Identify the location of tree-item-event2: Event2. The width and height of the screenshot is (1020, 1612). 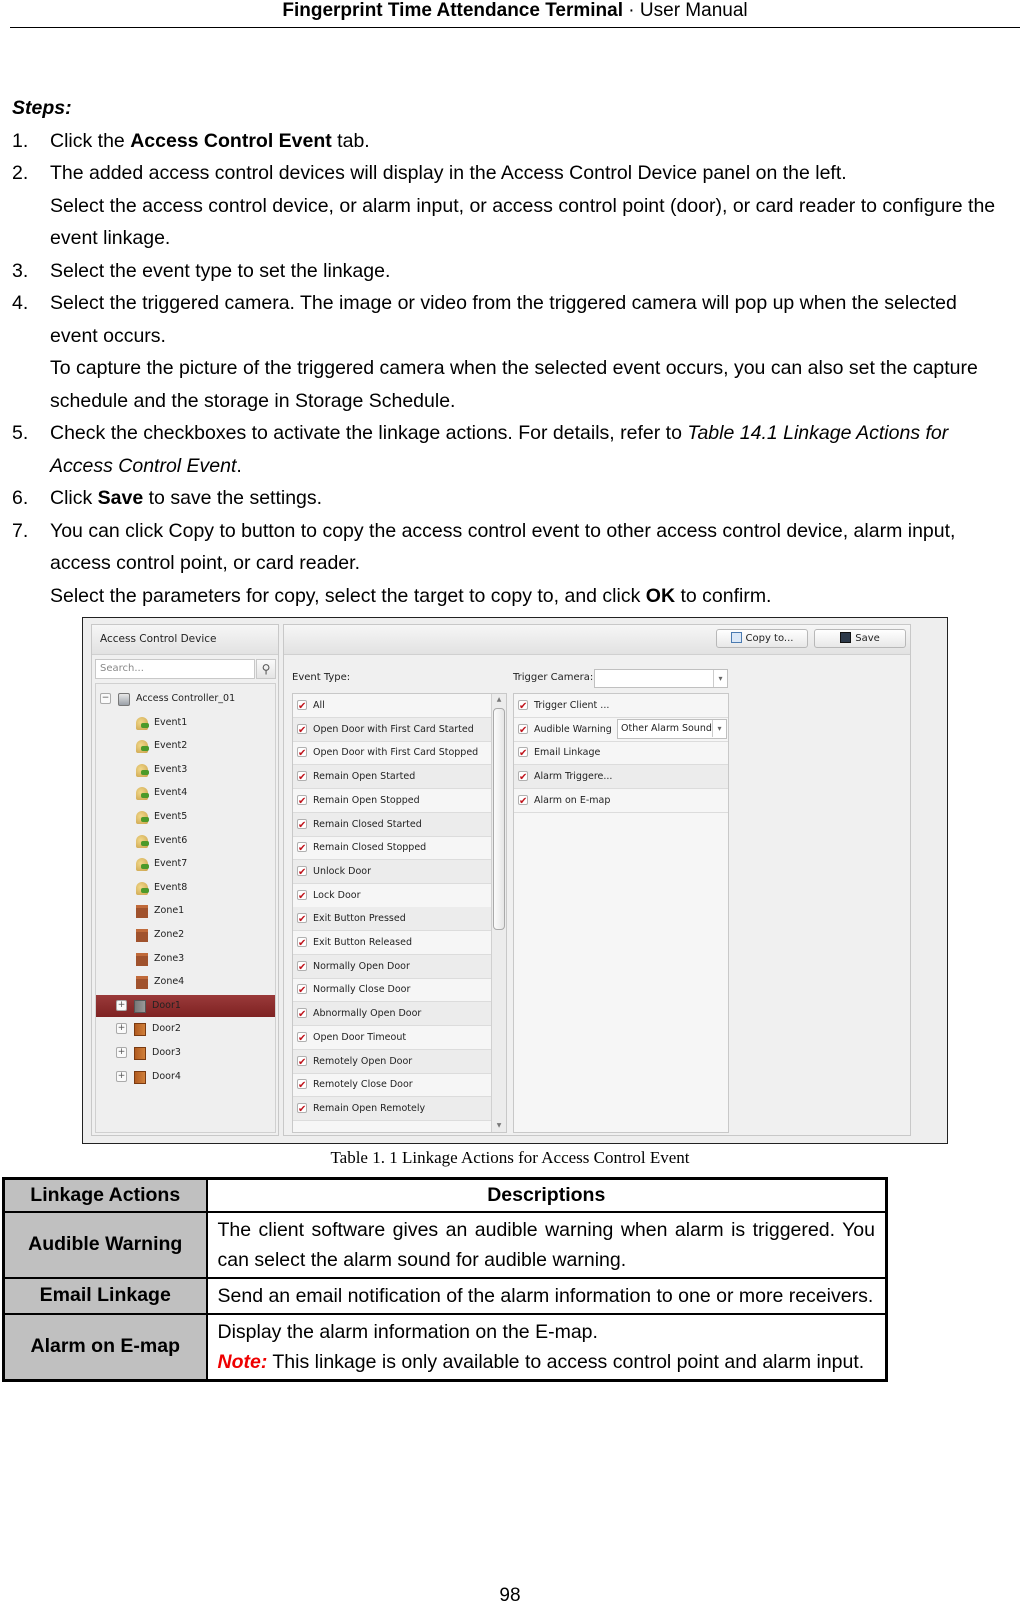
(185, 746).